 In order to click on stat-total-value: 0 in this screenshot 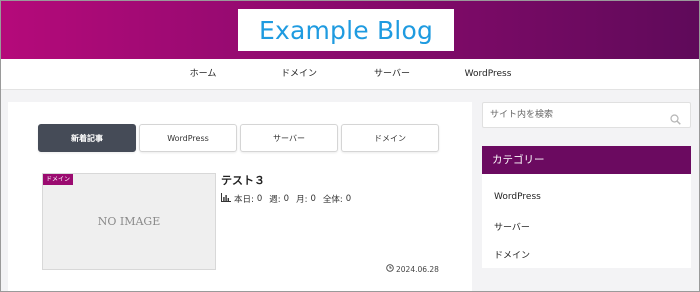, I will do `click(348, 199)`.